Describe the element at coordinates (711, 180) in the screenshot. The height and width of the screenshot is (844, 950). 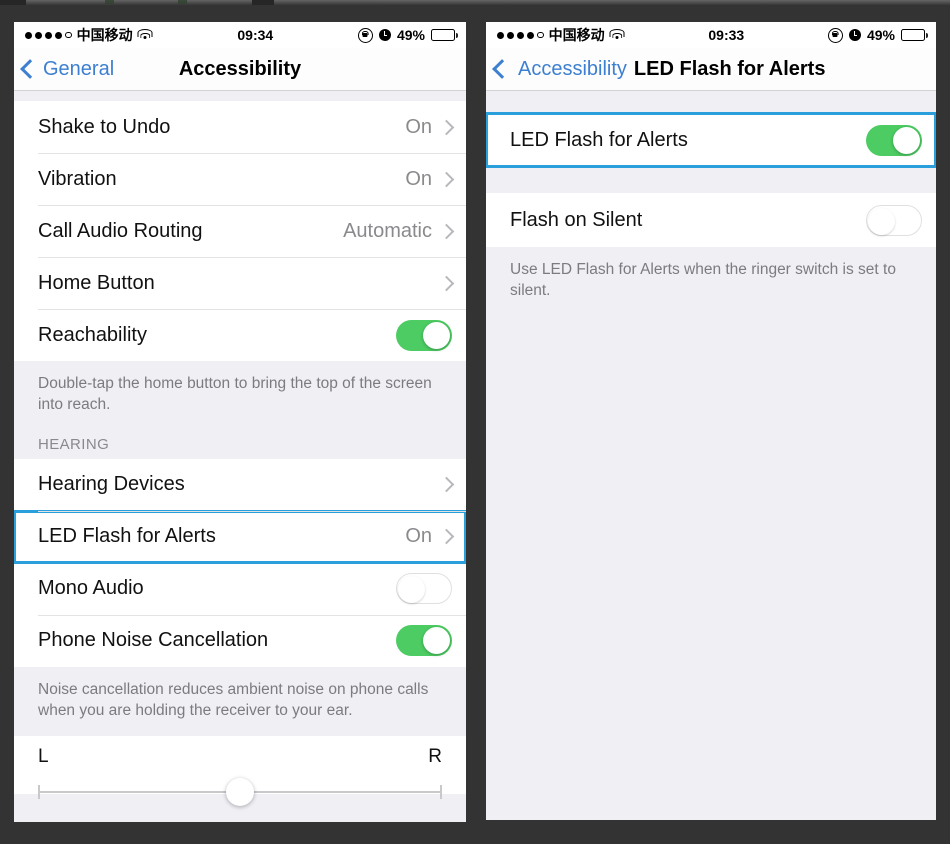
I see `section-gap-middle` at that location.